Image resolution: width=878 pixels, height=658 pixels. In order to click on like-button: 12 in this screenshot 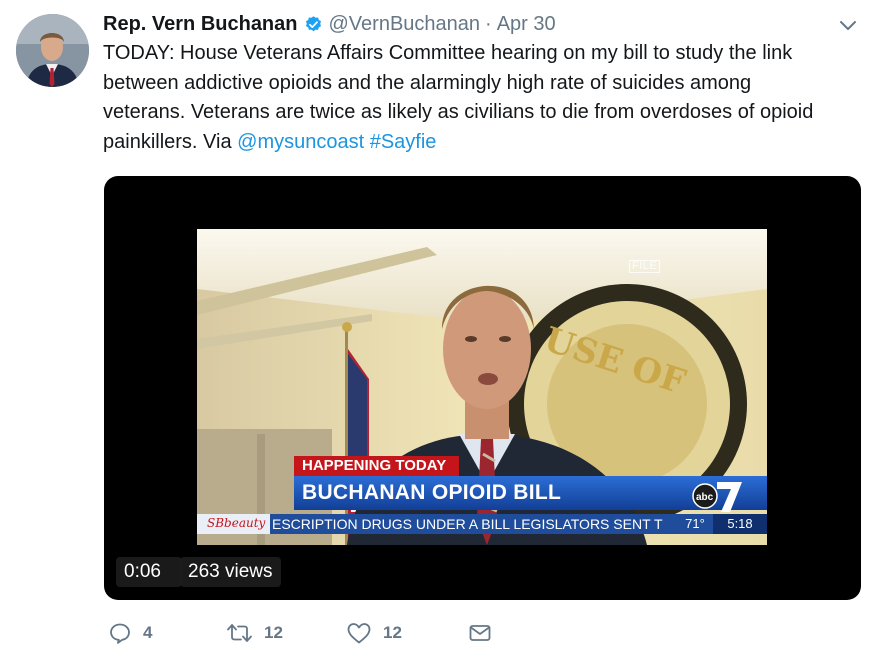, I will do `click(374, 633)`.